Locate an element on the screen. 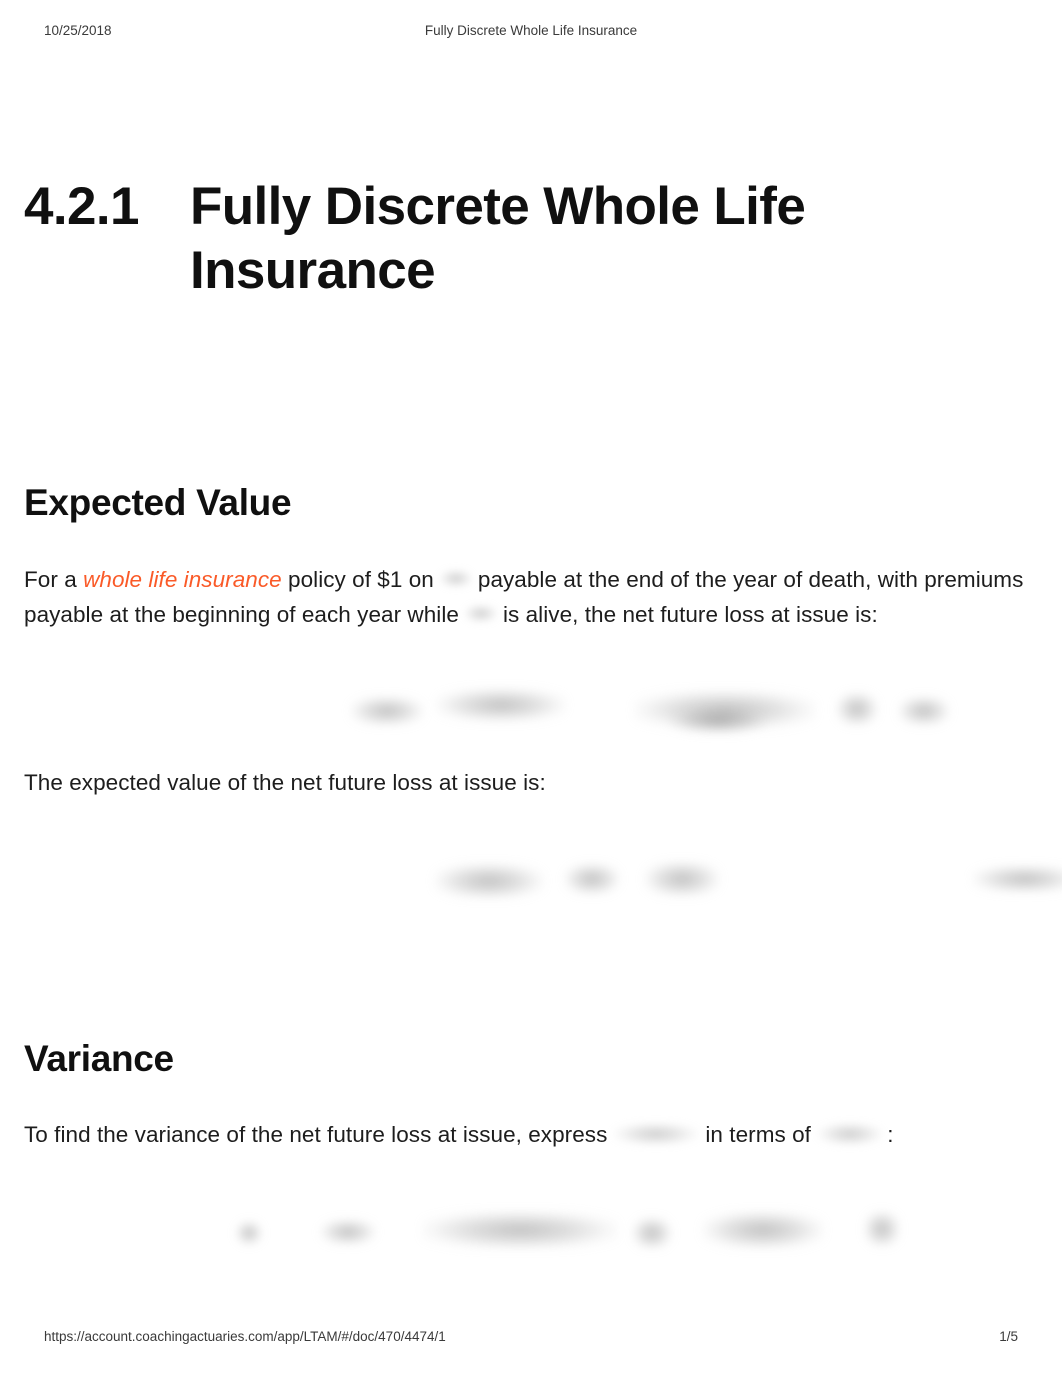 The height and width of the screenshot is (1377, 1062). display-equation-variance-expression is located at coordinates (531, 1235).